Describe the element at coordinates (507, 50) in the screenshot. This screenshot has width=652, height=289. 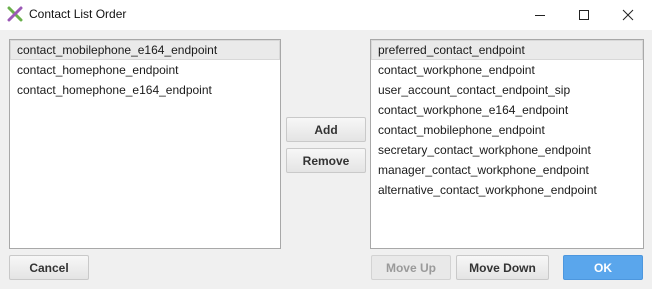
I see `list-item: preferred_contact_endpoint` at that location.